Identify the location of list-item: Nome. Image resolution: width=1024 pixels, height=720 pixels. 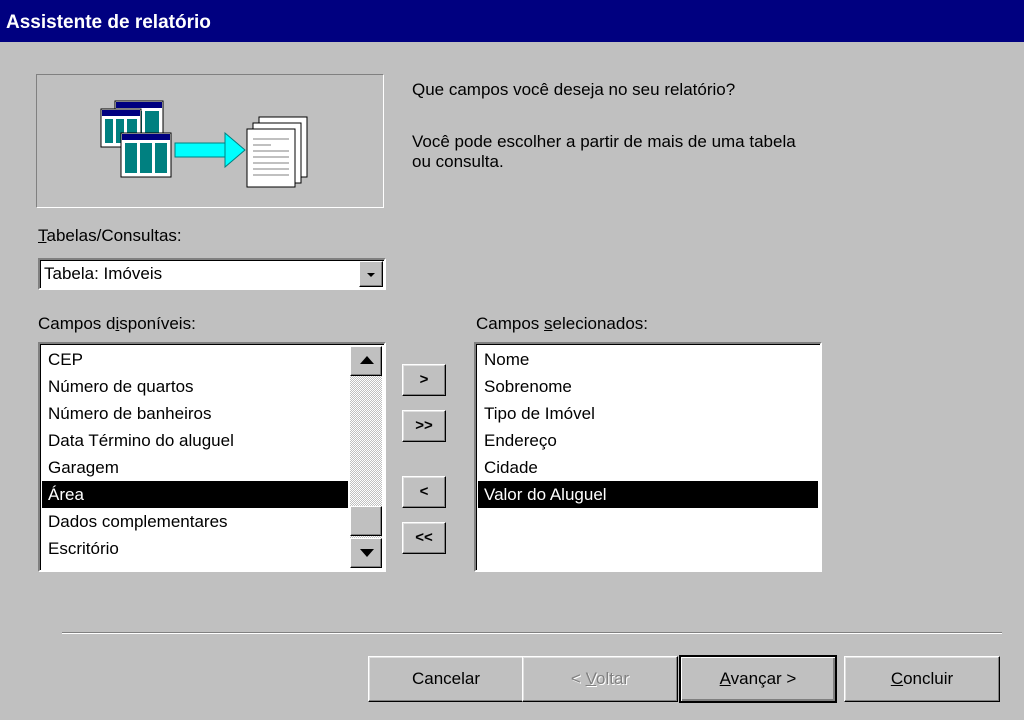
(648, 359).